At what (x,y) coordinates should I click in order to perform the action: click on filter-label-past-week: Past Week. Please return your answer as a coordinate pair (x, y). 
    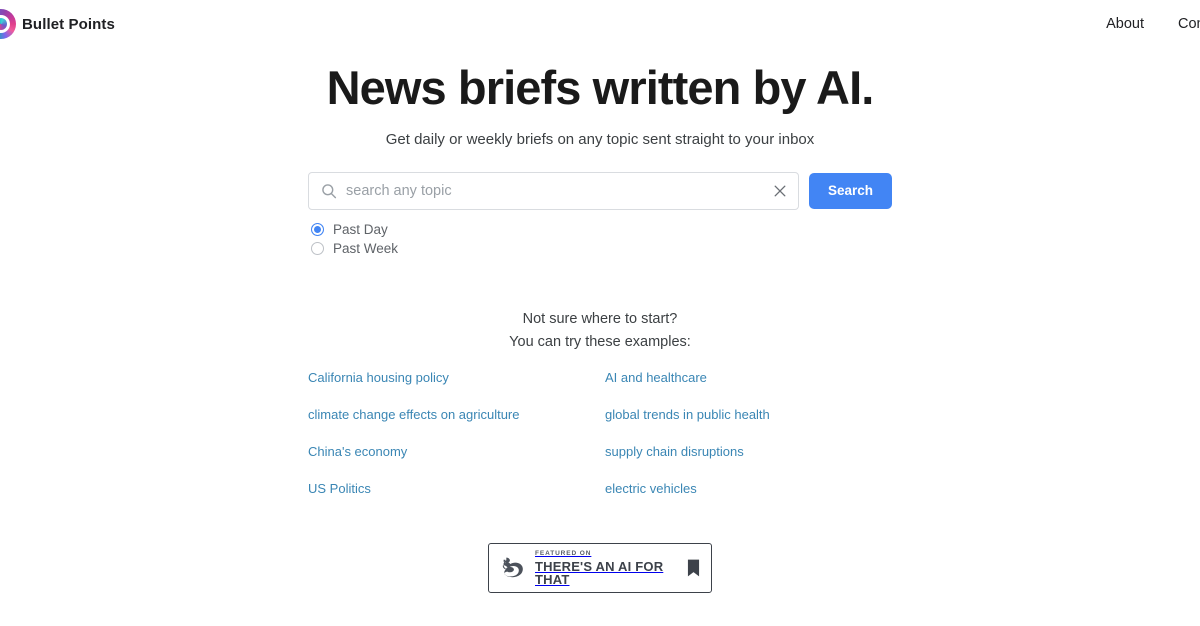
    Looking at the image, I should click on (366, 248).